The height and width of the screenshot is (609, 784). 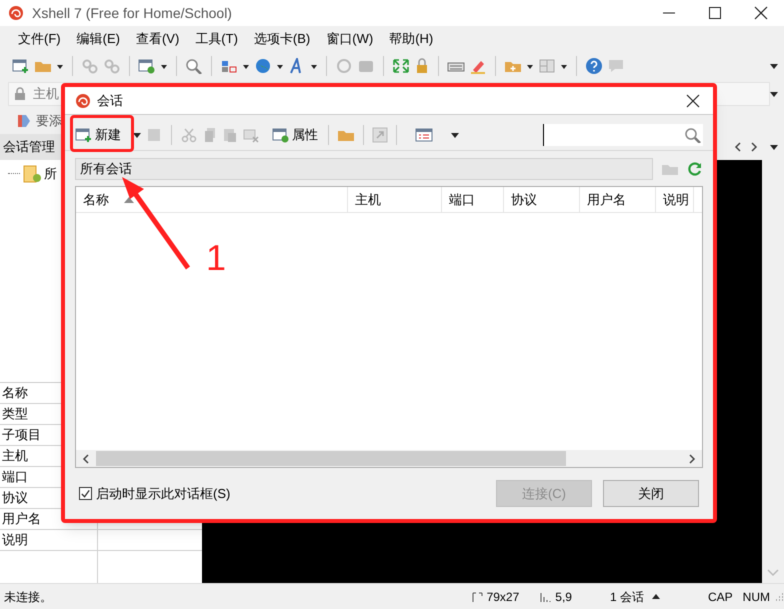 What do you see at coordinates (756, 597) in the screenshot?
I see `num-lock-indicator: NUM` at bounding box center [756, 597].